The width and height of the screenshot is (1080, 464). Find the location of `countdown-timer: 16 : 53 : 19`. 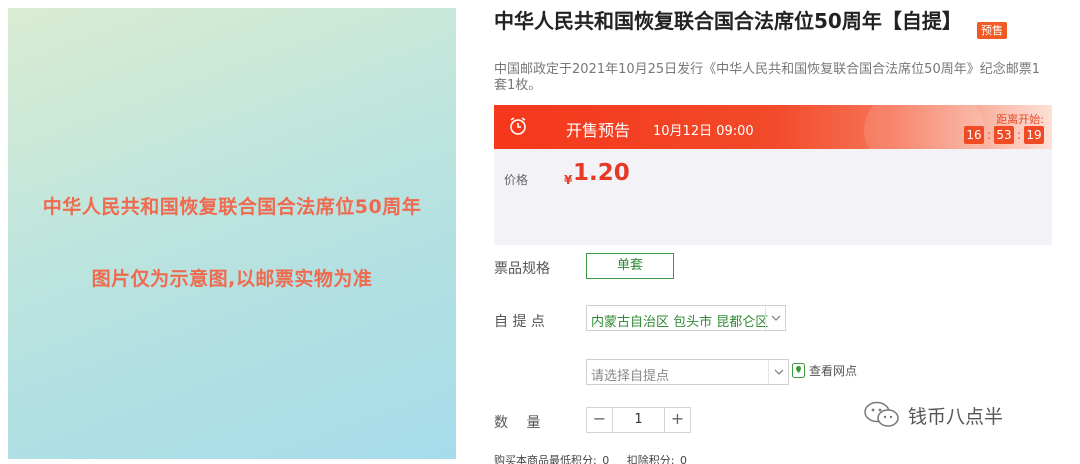

countdown-timer: 16 : 53 : 19 is located at coordinates (1004, 135).